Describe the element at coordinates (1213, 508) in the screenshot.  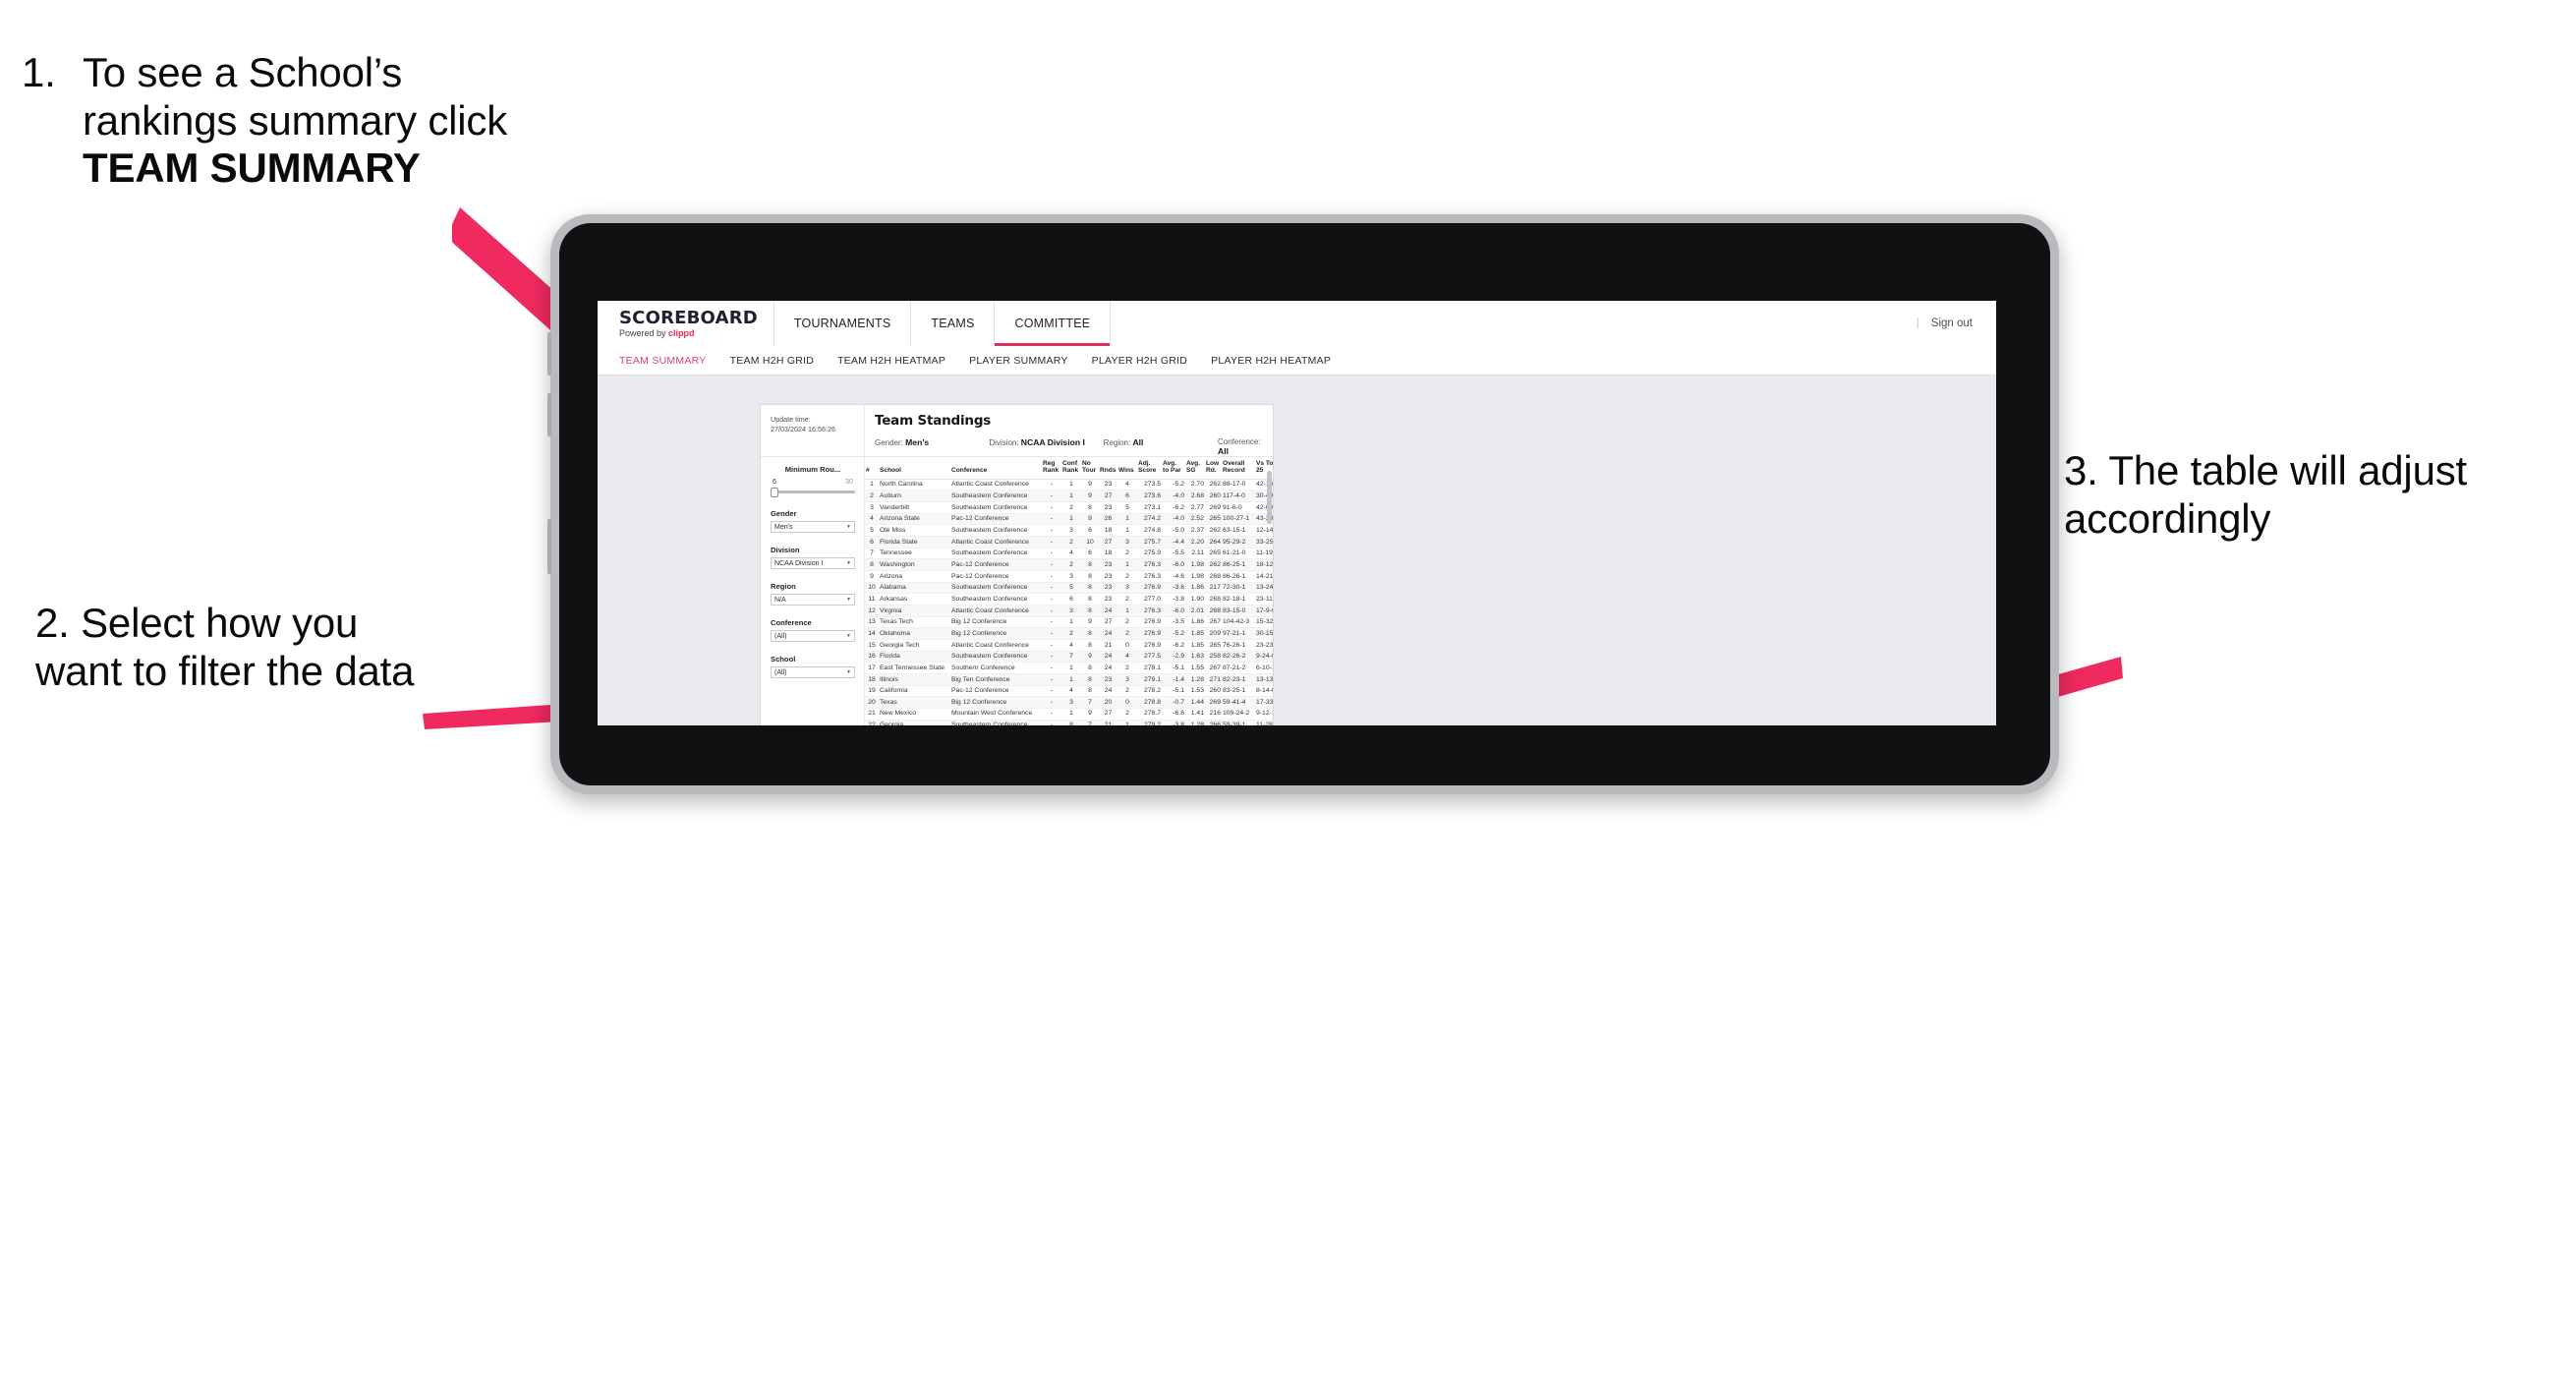
I see `table-cell: 269` at that location.